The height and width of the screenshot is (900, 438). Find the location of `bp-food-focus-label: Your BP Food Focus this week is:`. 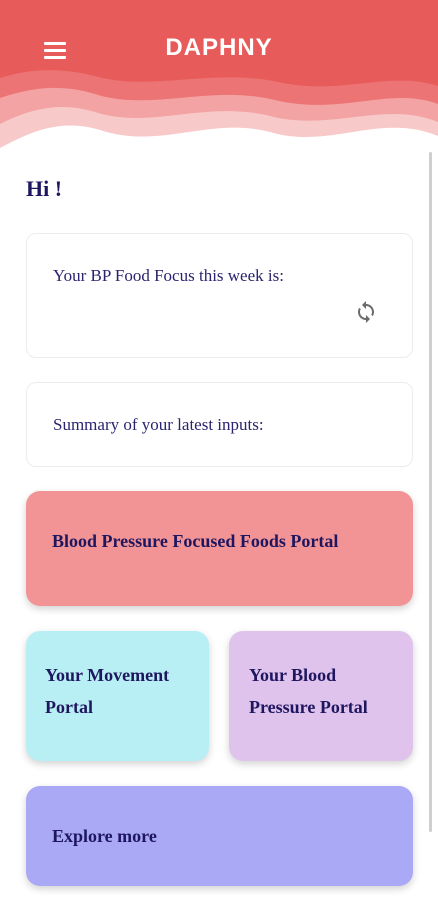

bp-food-focus-label: Your BP Food Focus this week is: is located at coordinates (168, 275).